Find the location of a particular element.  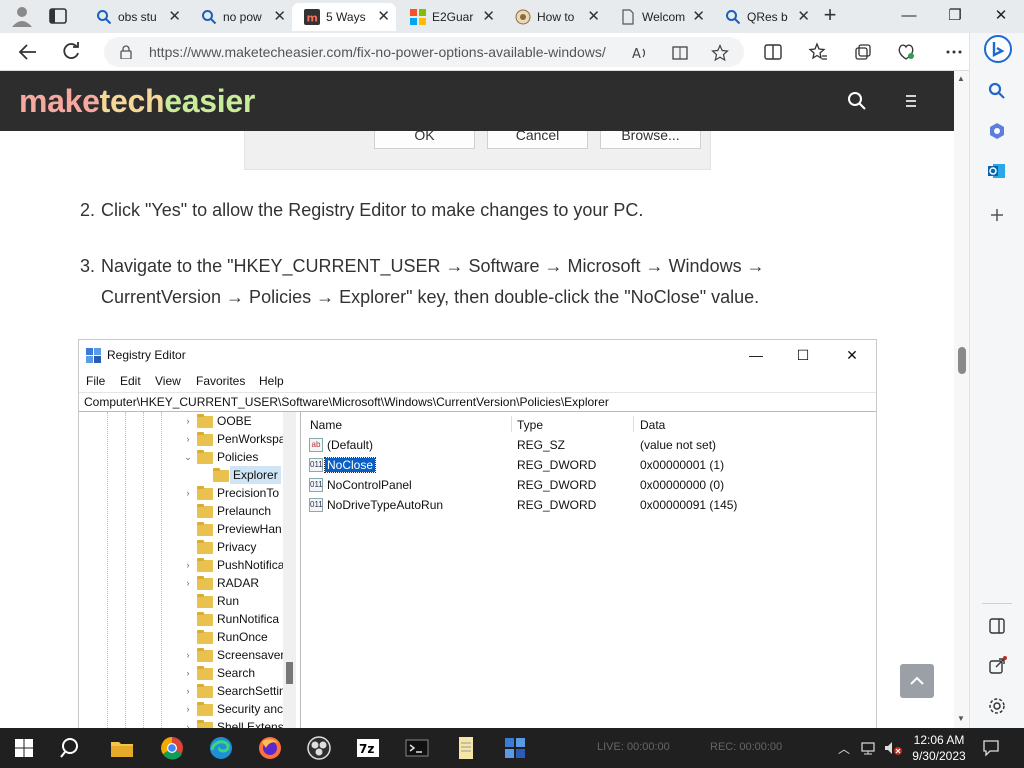

add-icon is located at coordinates (997, 215).